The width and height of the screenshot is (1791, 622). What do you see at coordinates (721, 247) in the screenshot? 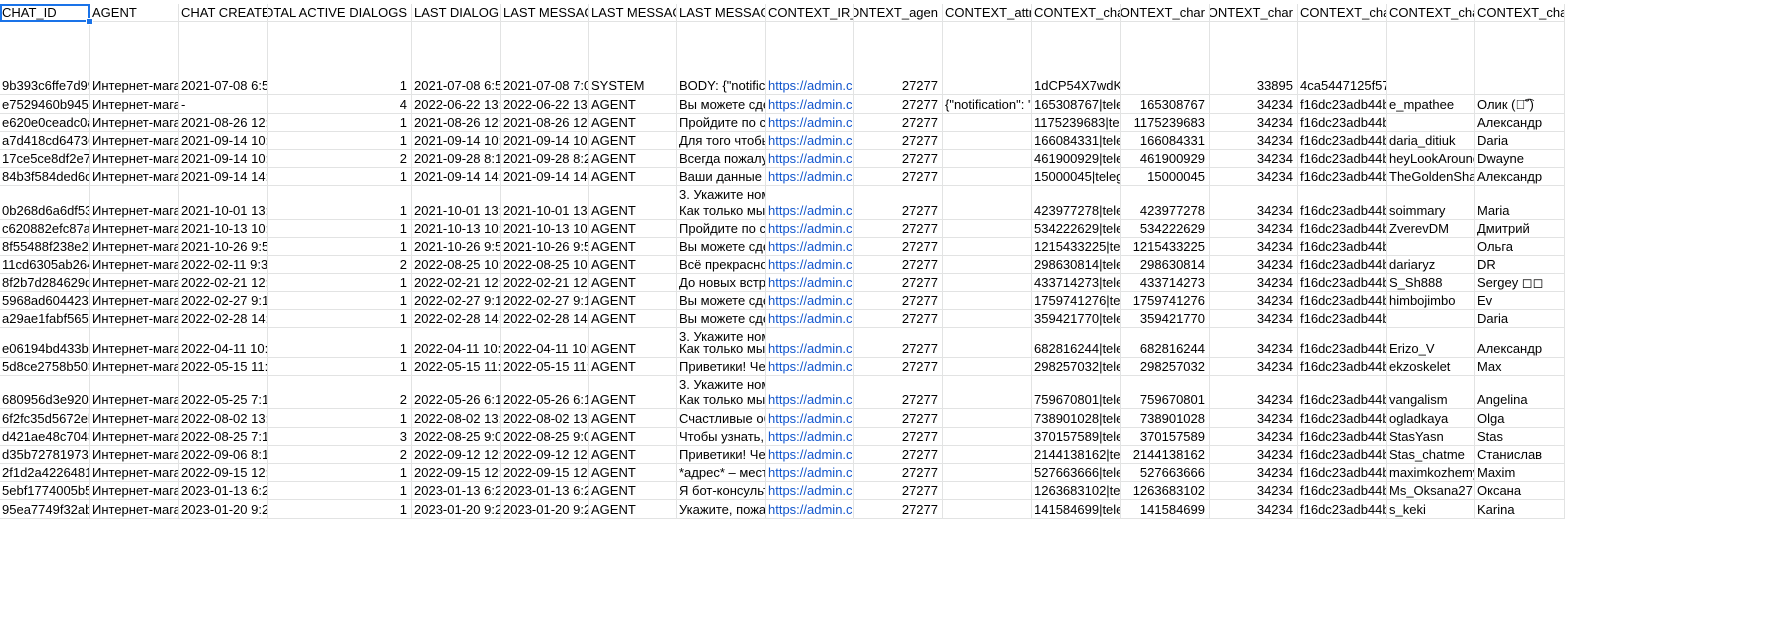
I see `cell-r9-c7: Вы можете сдел` at bounding box center [721, 247].